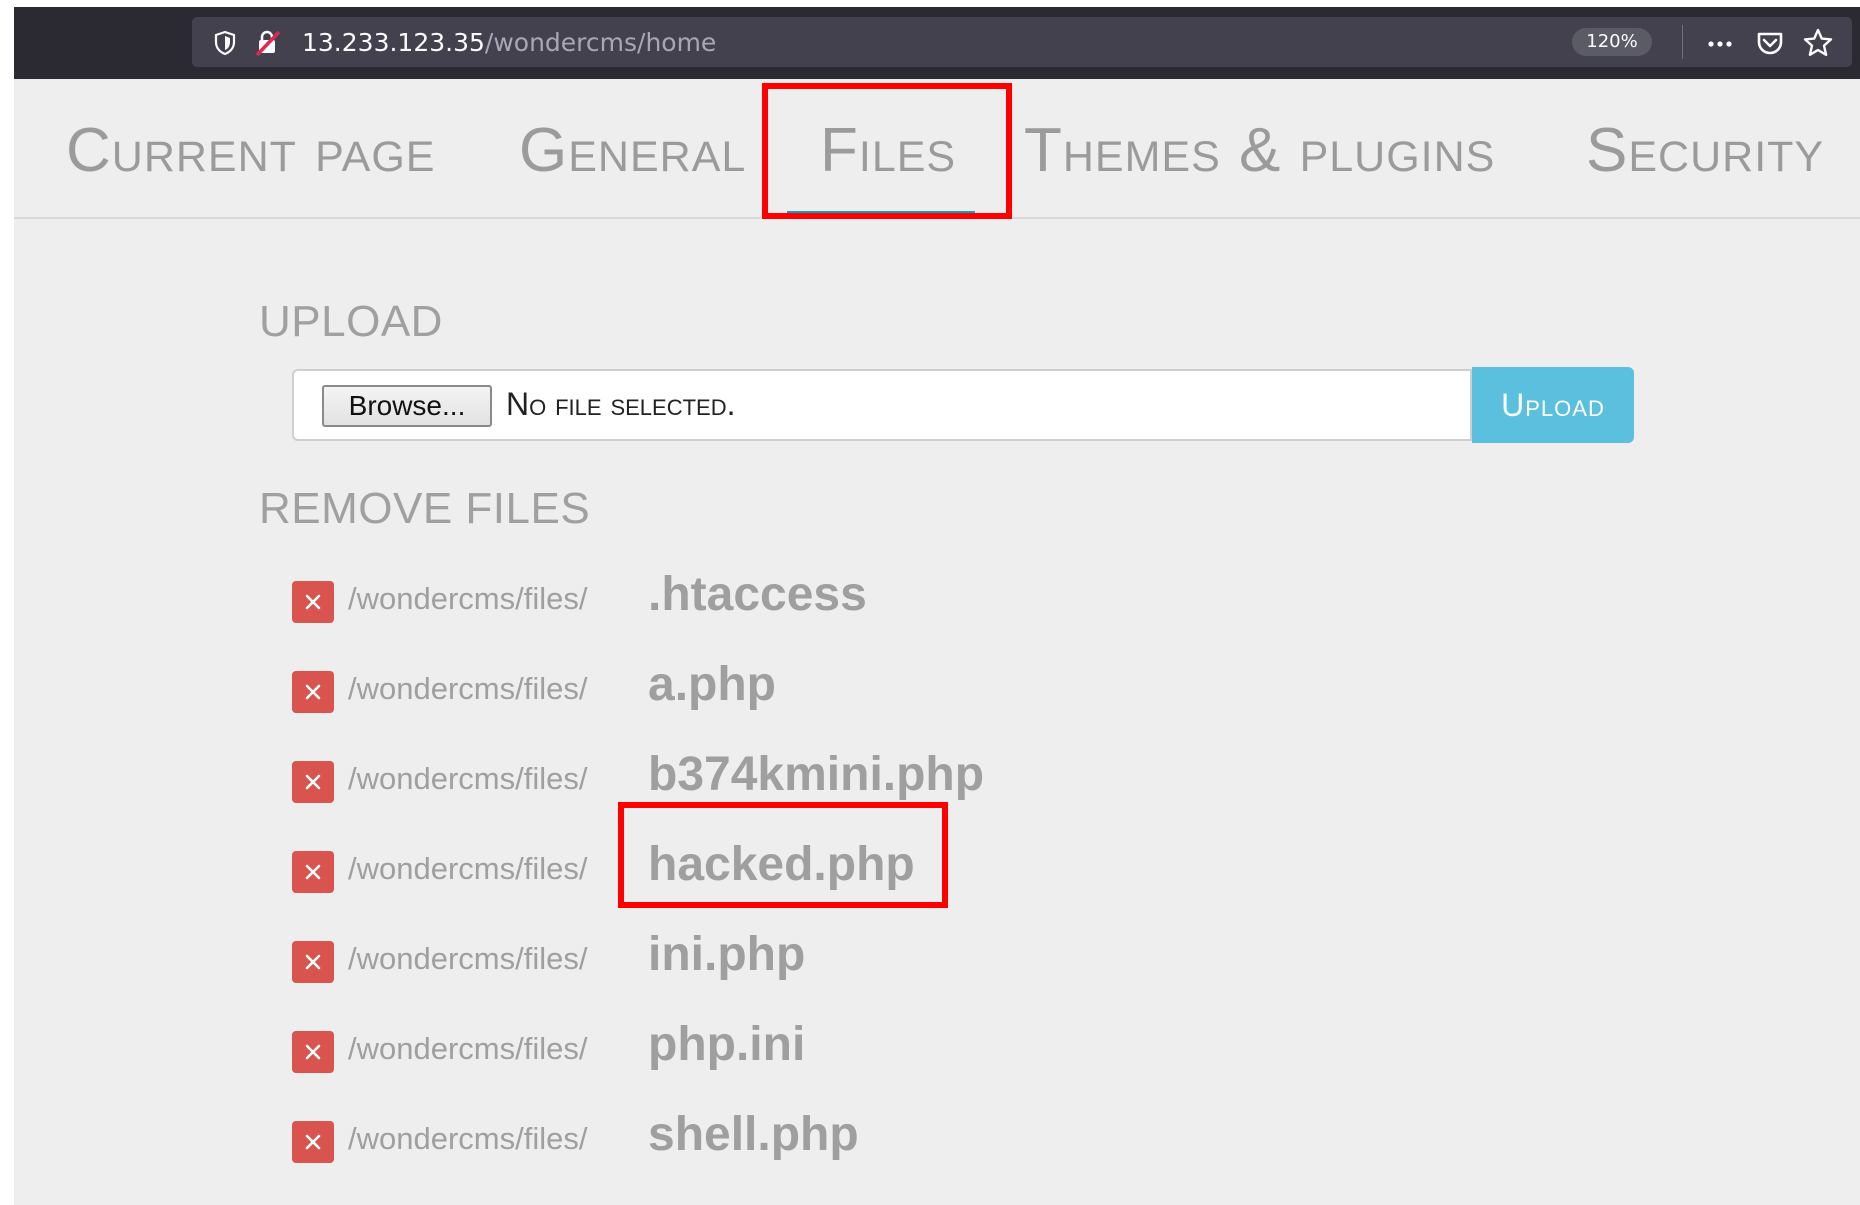  Describe the element at coordinates (757, 594) in the screenshot. I see `file-name: .htaccess` at that location.